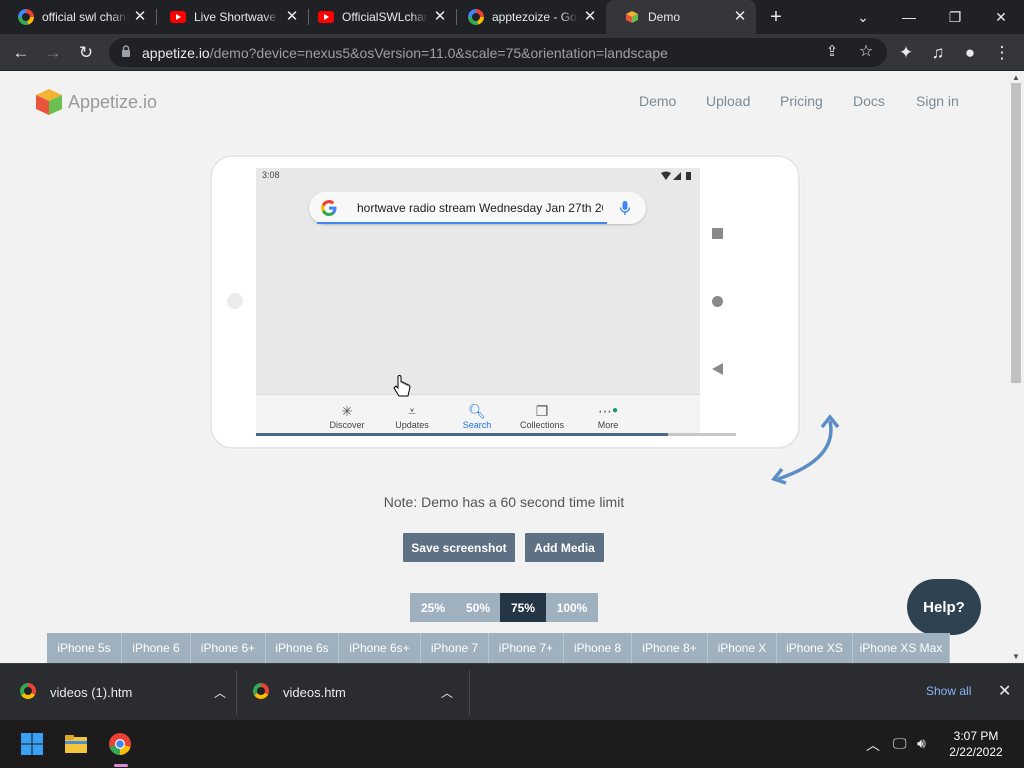  What do you see at coordinates (542, 416) in the screenshot?
I see `bottom-nav-collections: ❐ Collections` at bounding box center [542, 416].